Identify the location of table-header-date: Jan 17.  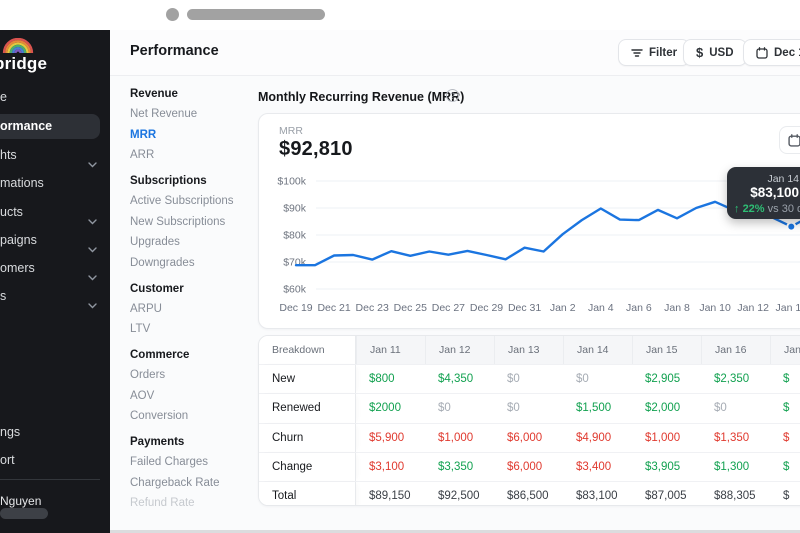
(785, 350).